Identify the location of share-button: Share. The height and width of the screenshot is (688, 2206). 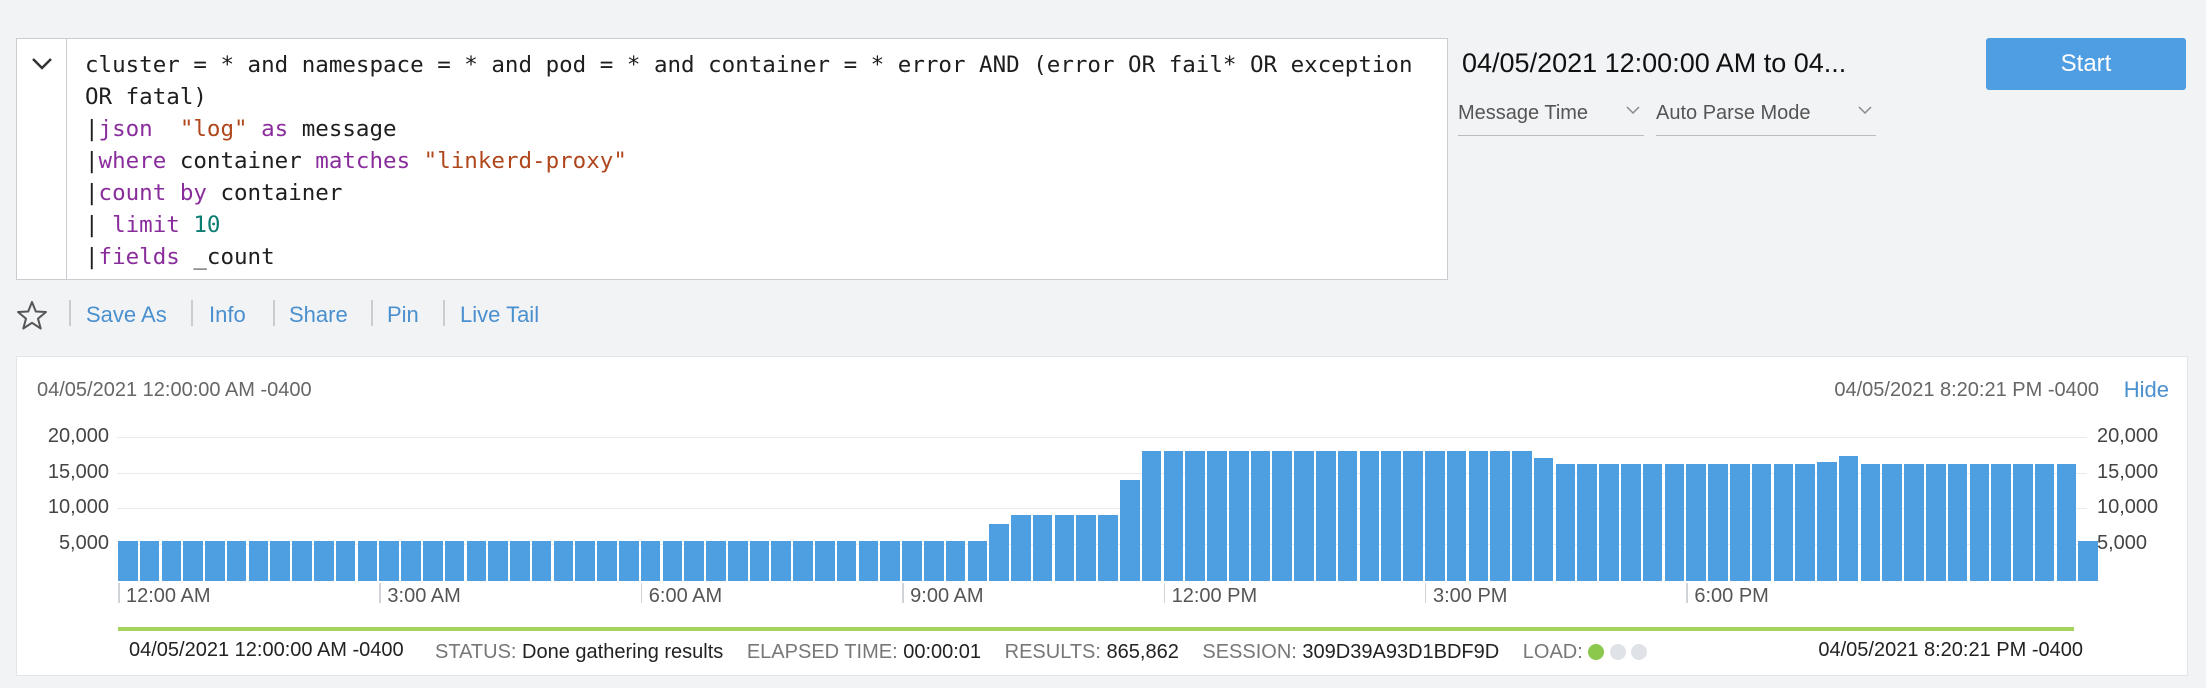
(318, 315).